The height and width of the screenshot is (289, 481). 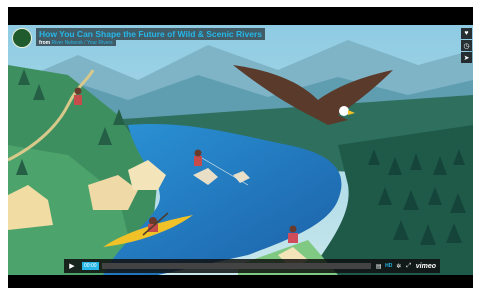 I want to click on play-icon: ▶, so click(x=72, y=266).